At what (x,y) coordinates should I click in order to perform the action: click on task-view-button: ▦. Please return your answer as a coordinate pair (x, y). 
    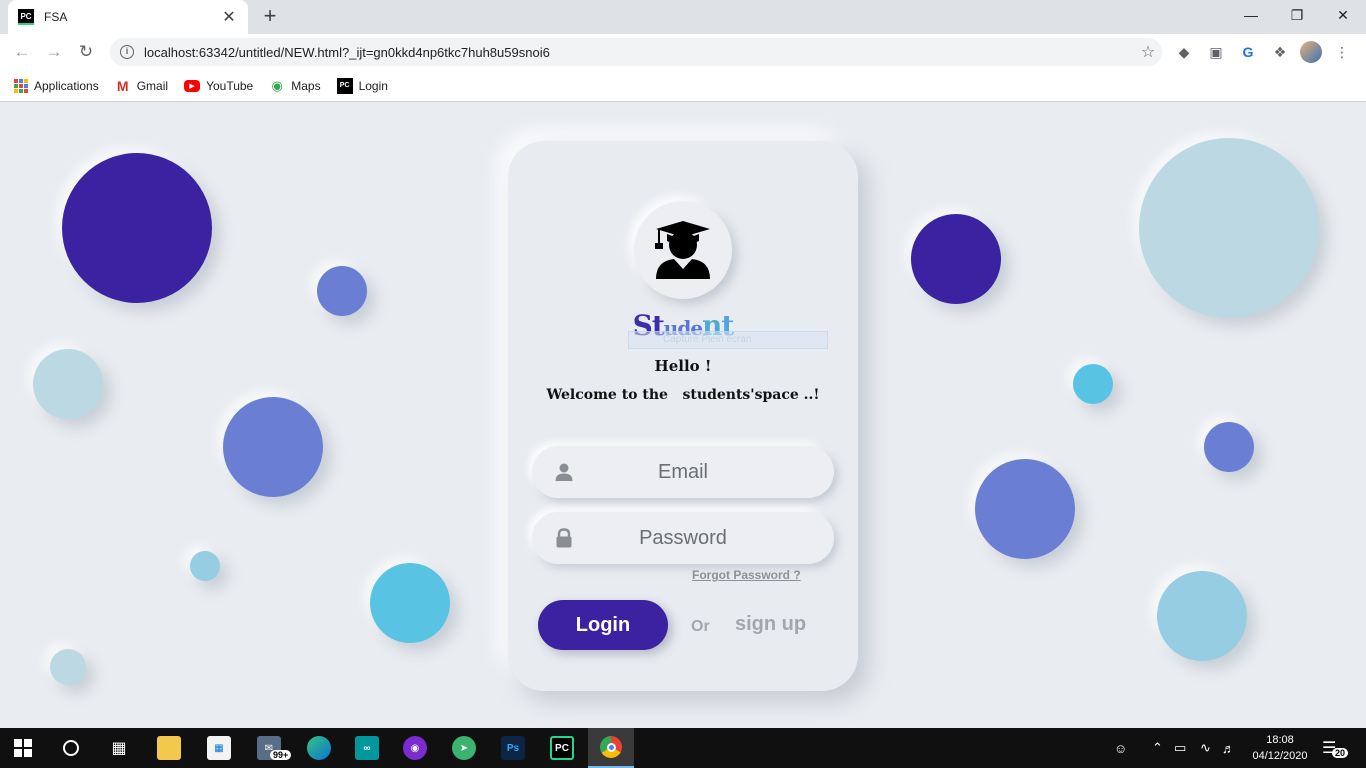
    Looking at the image, I should click on (119, 748).